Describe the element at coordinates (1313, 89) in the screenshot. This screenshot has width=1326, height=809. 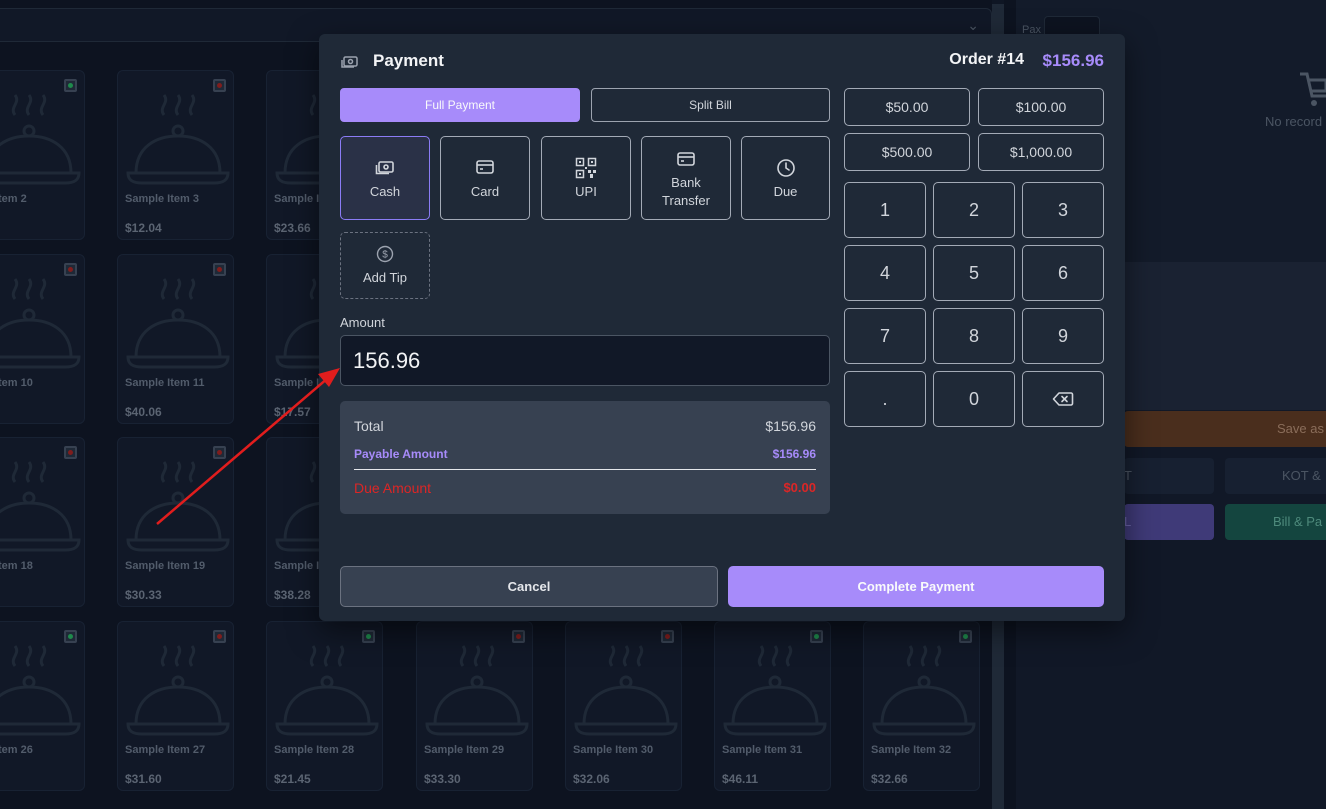
I see `cart-icon` at that location.